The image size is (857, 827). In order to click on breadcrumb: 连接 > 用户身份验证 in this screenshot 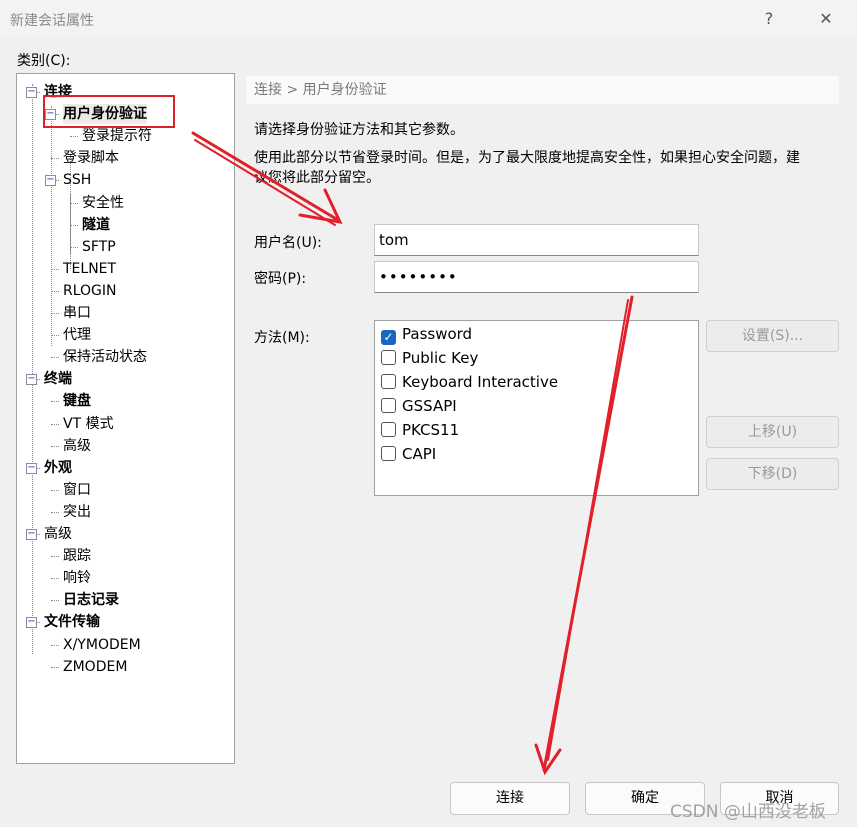, I will do `click(542, 90)`.